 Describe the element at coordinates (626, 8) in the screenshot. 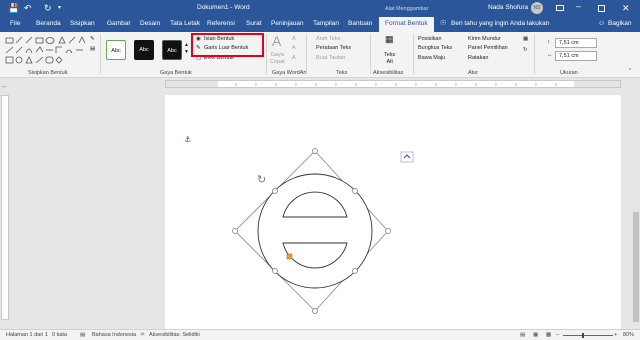

I see `close-icon: ✕` at that location.